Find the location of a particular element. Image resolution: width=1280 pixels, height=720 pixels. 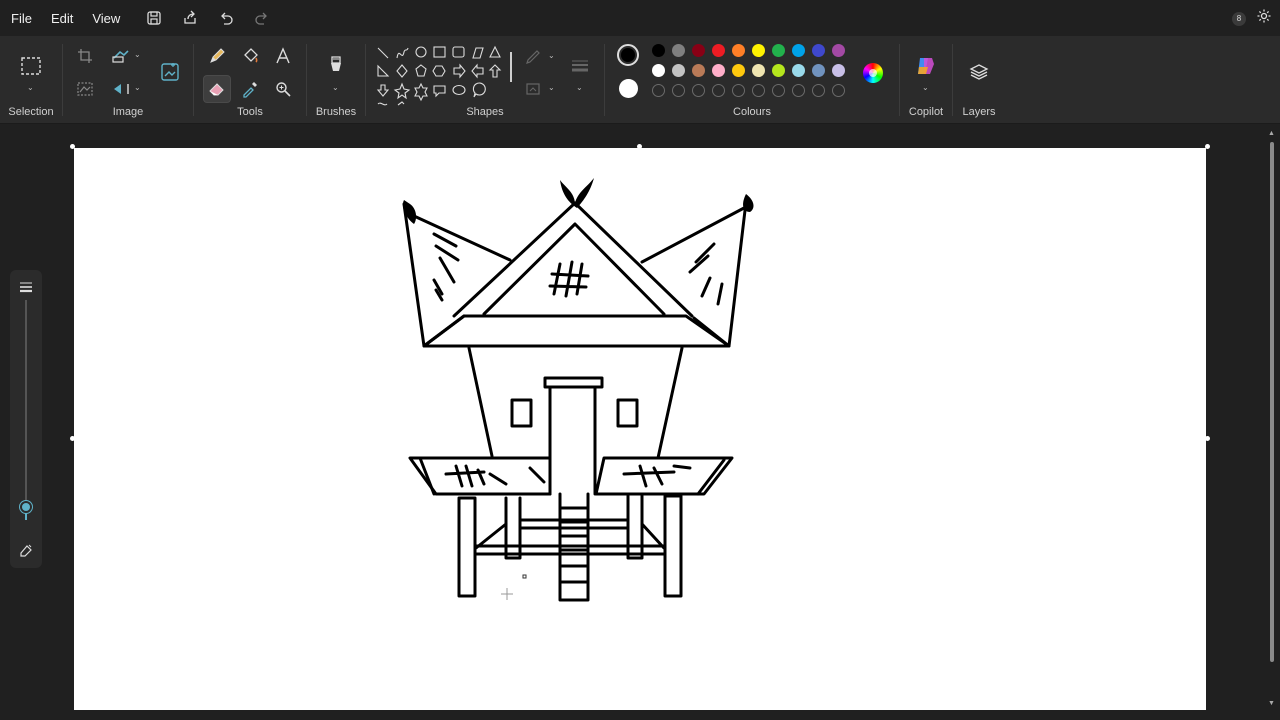

resize-icon is located at coordinates (121, 56).